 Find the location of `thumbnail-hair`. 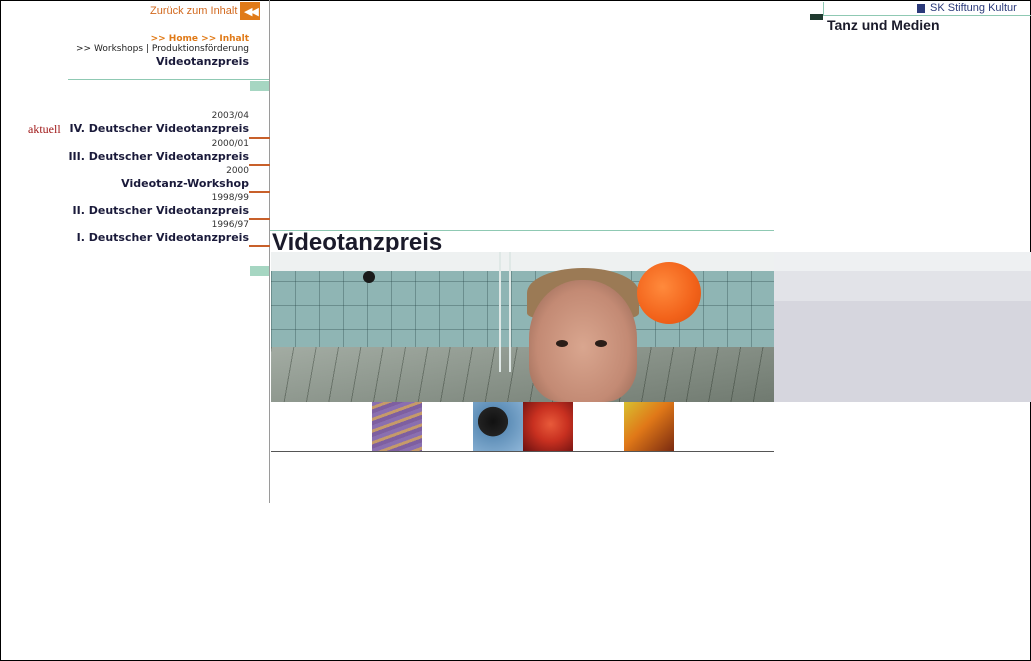

thumbnail-hair is located at coordinates (498, 426).